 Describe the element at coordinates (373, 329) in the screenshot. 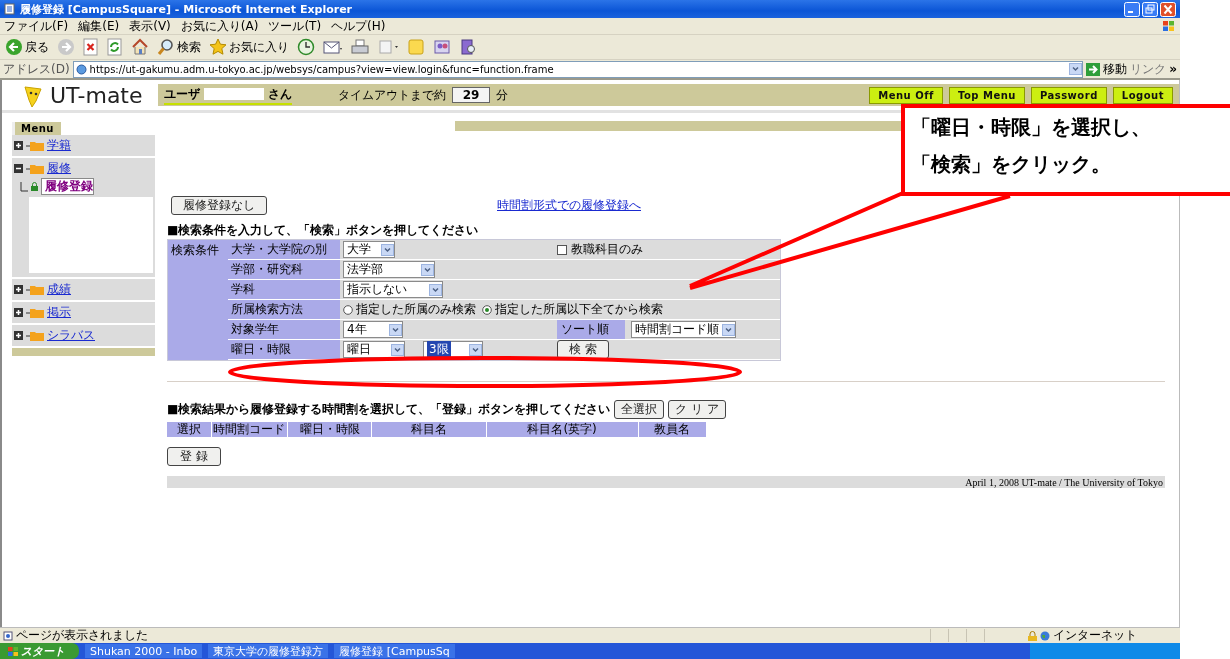

I see `dropdown: 4年` at that location.